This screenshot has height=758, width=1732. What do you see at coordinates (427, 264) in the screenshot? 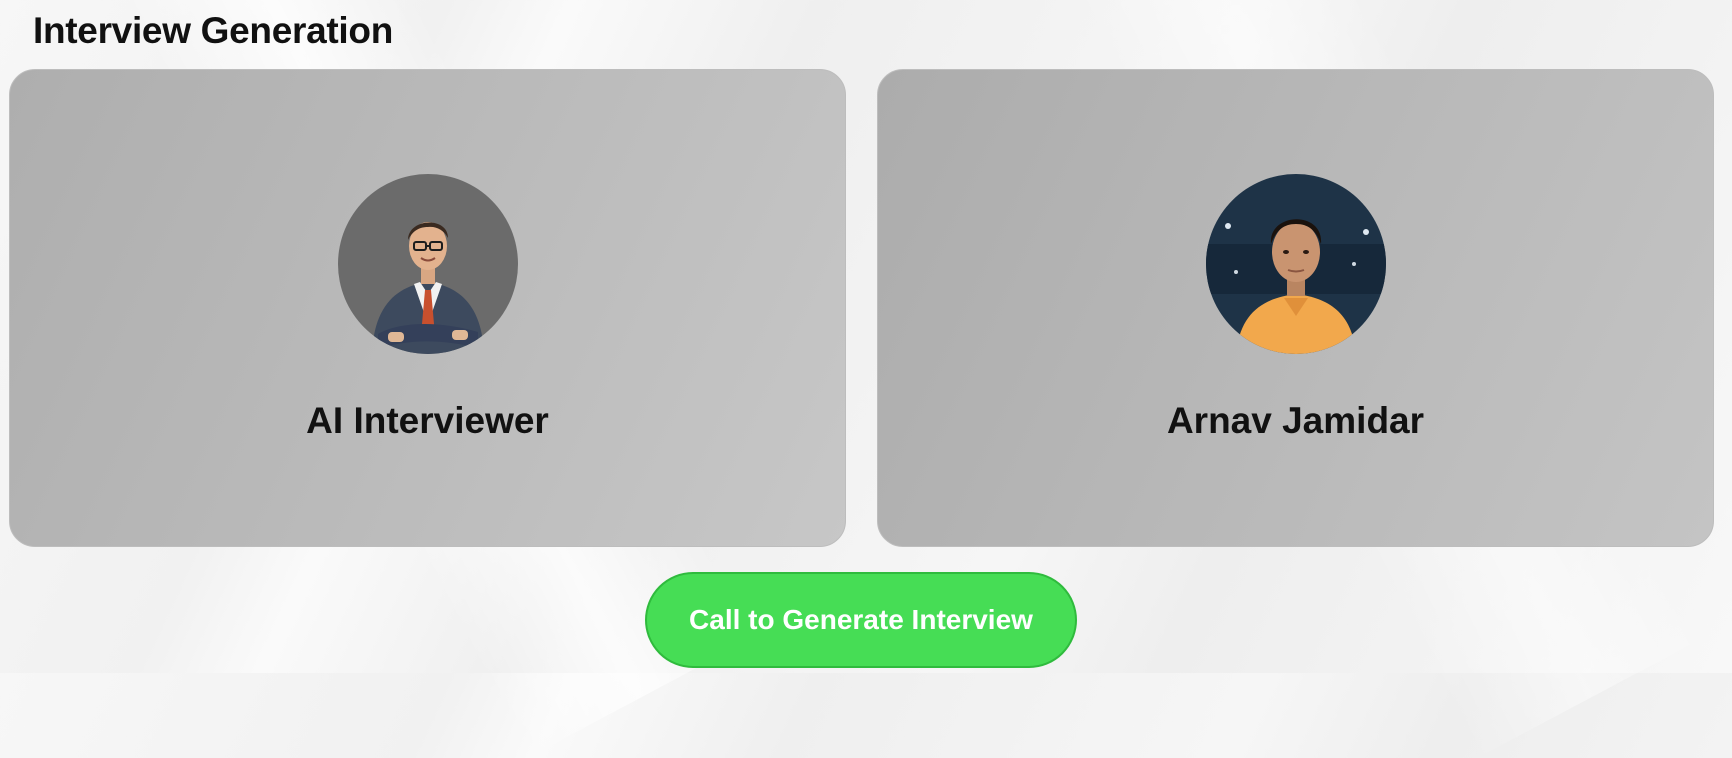
I see `ai-interviewer-avatar` at bounding box center [427, 264].